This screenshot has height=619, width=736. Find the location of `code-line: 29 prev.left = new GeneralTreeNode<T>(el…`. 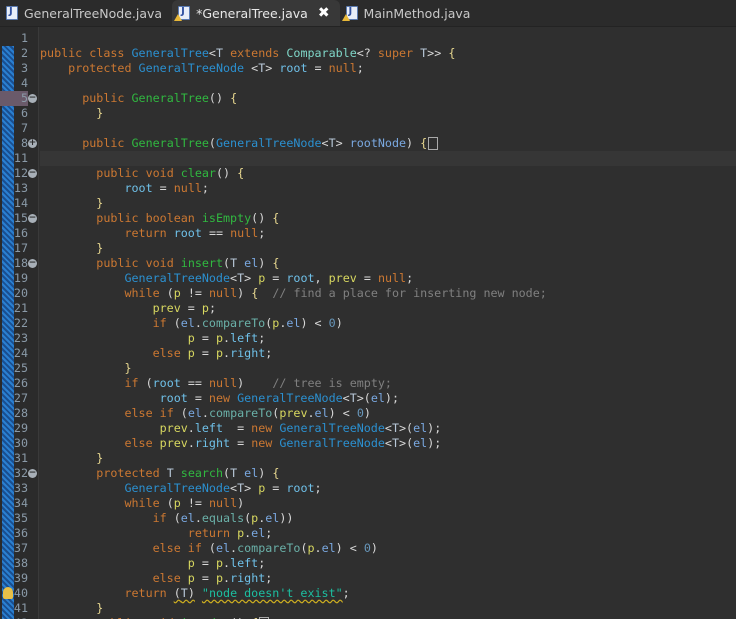

code-line: 29 prev.left = new GeneralTreeNode<T>(el… is located at coordinates (368, 428).